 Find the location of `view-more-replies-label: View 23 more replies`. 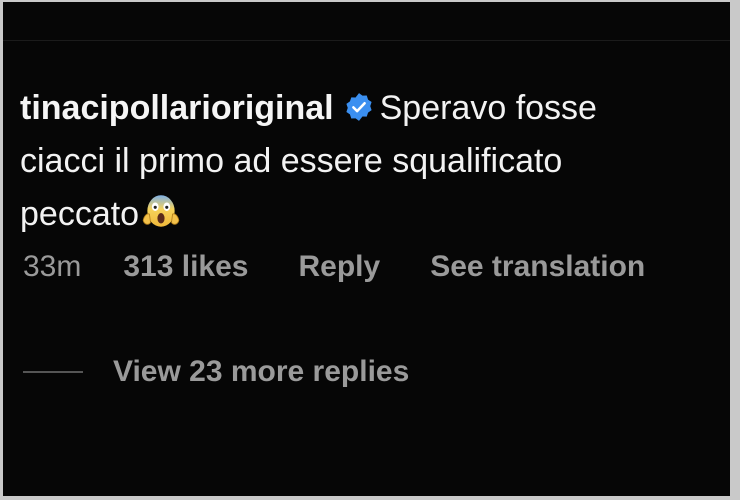

view-more-replies-label: View 23 more replies is located at coordinates (261, 371).